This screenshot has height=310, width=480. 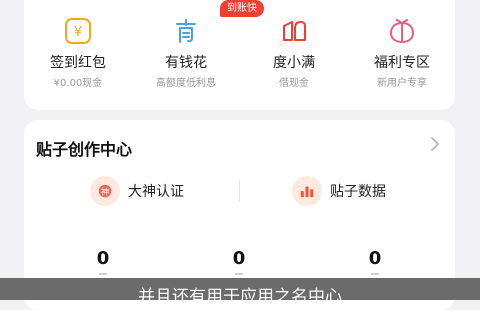 I want to click on shortcut-sign-in-red-packet: ¥ 签到红包 ¥0.00现金, so click(x=78, y=55).